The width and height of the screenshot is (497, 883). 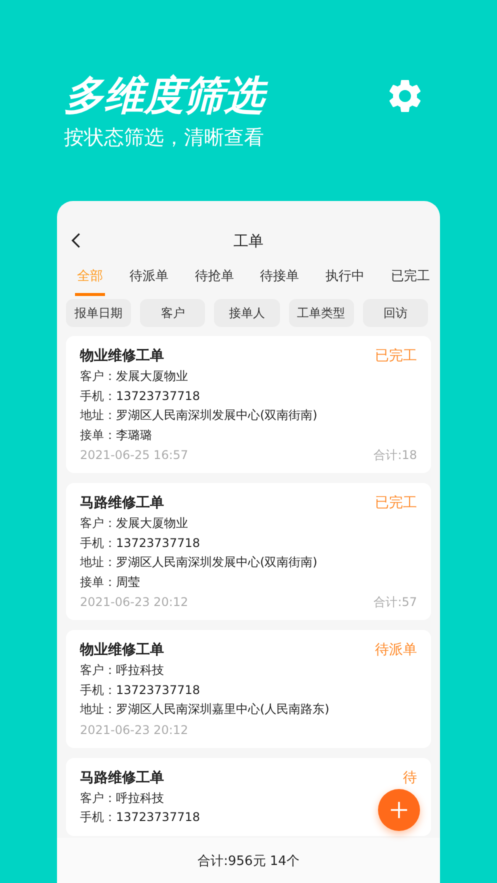 What do you see at coordinates (395, 455) in the screenshot?
I see `order-total: 合计:18` at bounding box center [395, 455].